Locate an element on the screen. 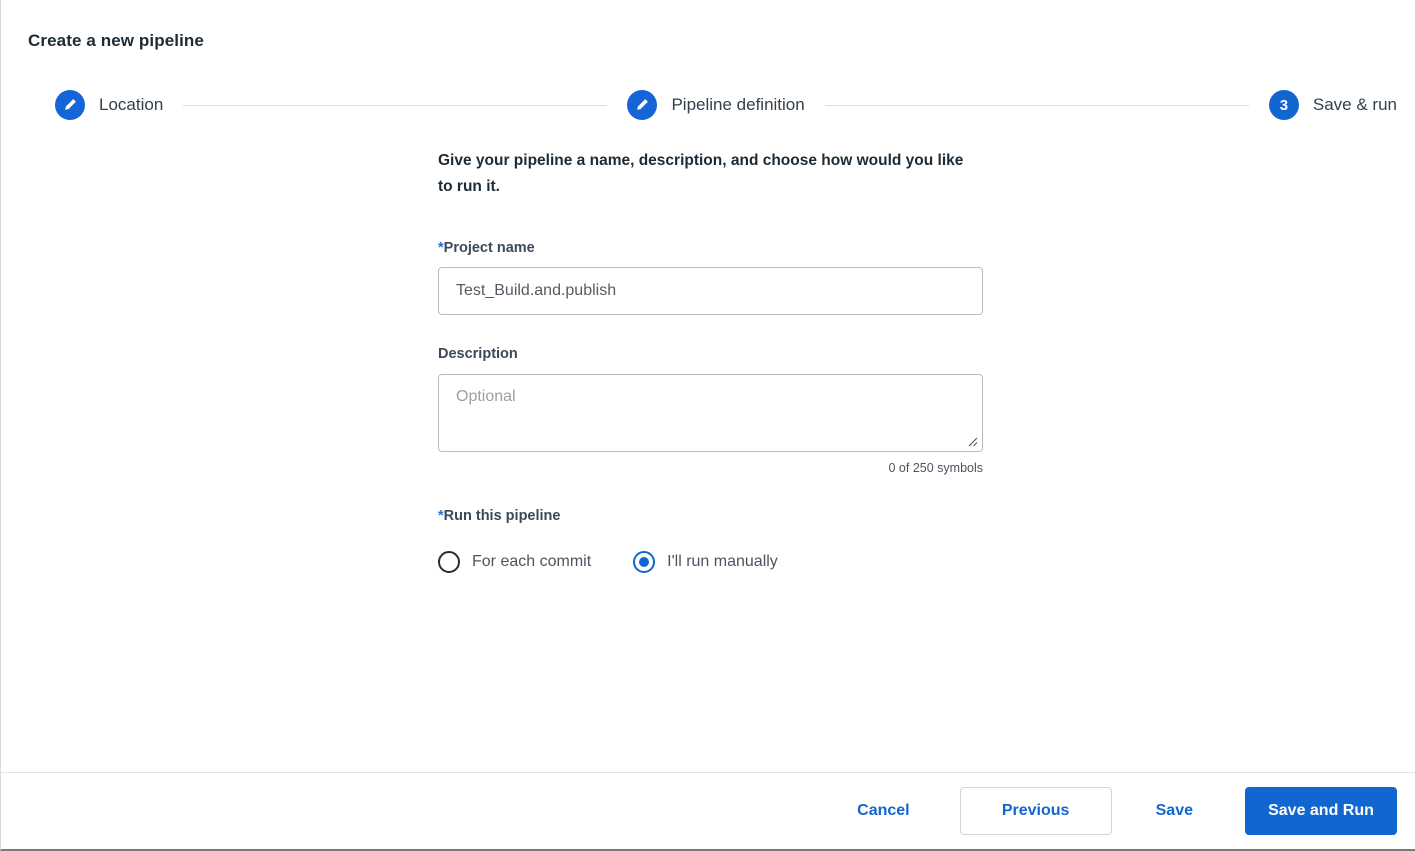 Image resolution: width=1415 pixels, height=851 pixels. stepper-step-pipeline-definition: Pipeline definition is located at coordinates (716, 105).